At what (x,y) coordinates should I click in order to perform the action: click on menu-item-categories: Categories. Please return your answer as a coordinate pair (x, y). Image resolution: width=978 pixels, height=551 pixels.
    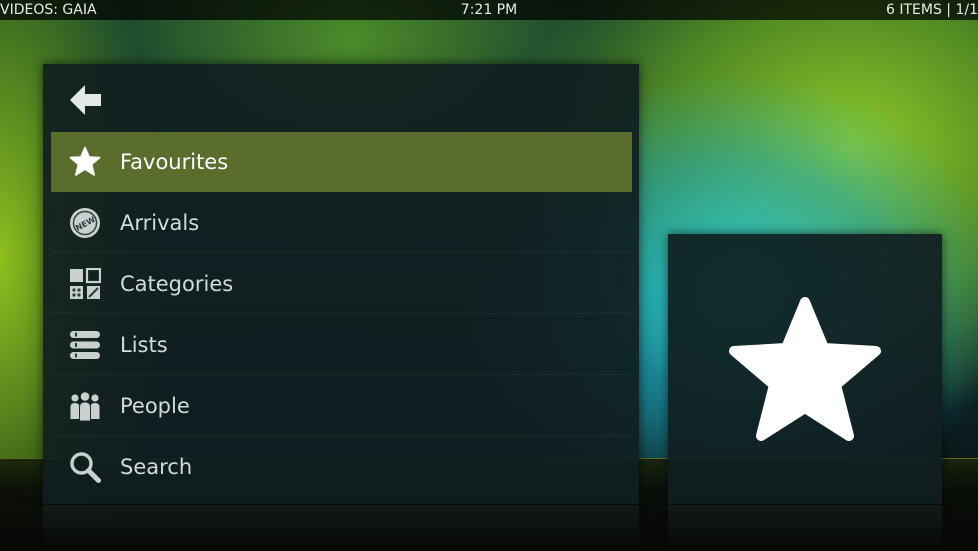
    Looking at the image, I should click on (341, 284).